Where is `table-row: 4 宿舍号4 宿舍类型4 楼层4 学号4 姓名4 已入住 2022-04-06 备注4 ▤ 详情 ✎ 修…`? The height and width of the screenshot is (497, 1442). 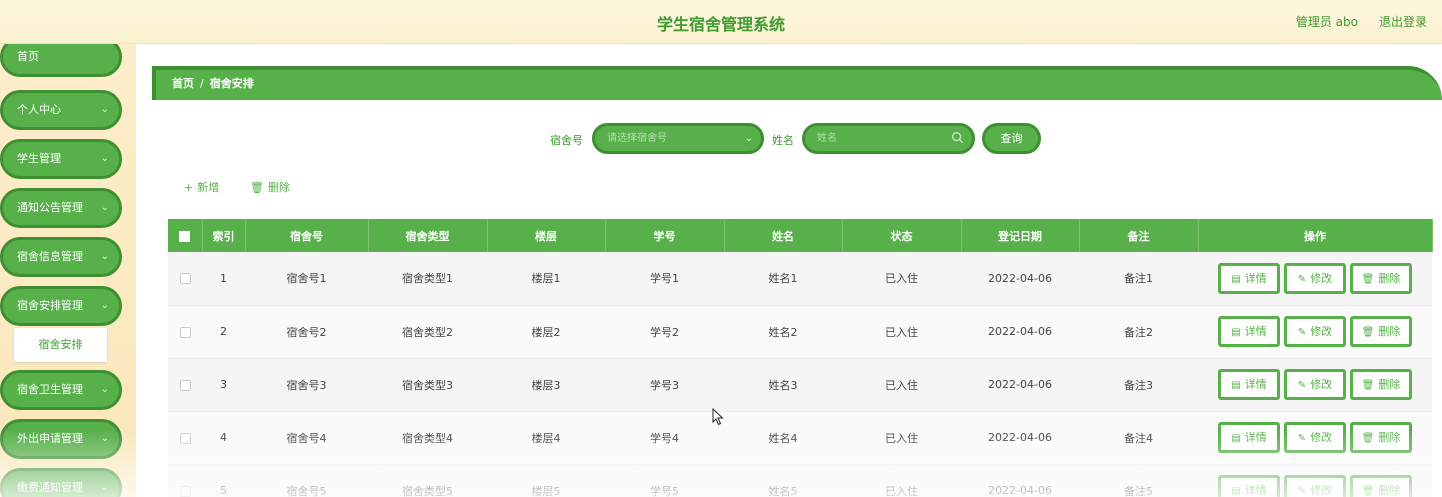
table-row: 4 宿舍号4 宿舍类型4 楼层4 学号4 姓名4 已入住 2022-04-06 备注4 ▤ 详情 ✎ 修… is located at coordinates (800, 438).